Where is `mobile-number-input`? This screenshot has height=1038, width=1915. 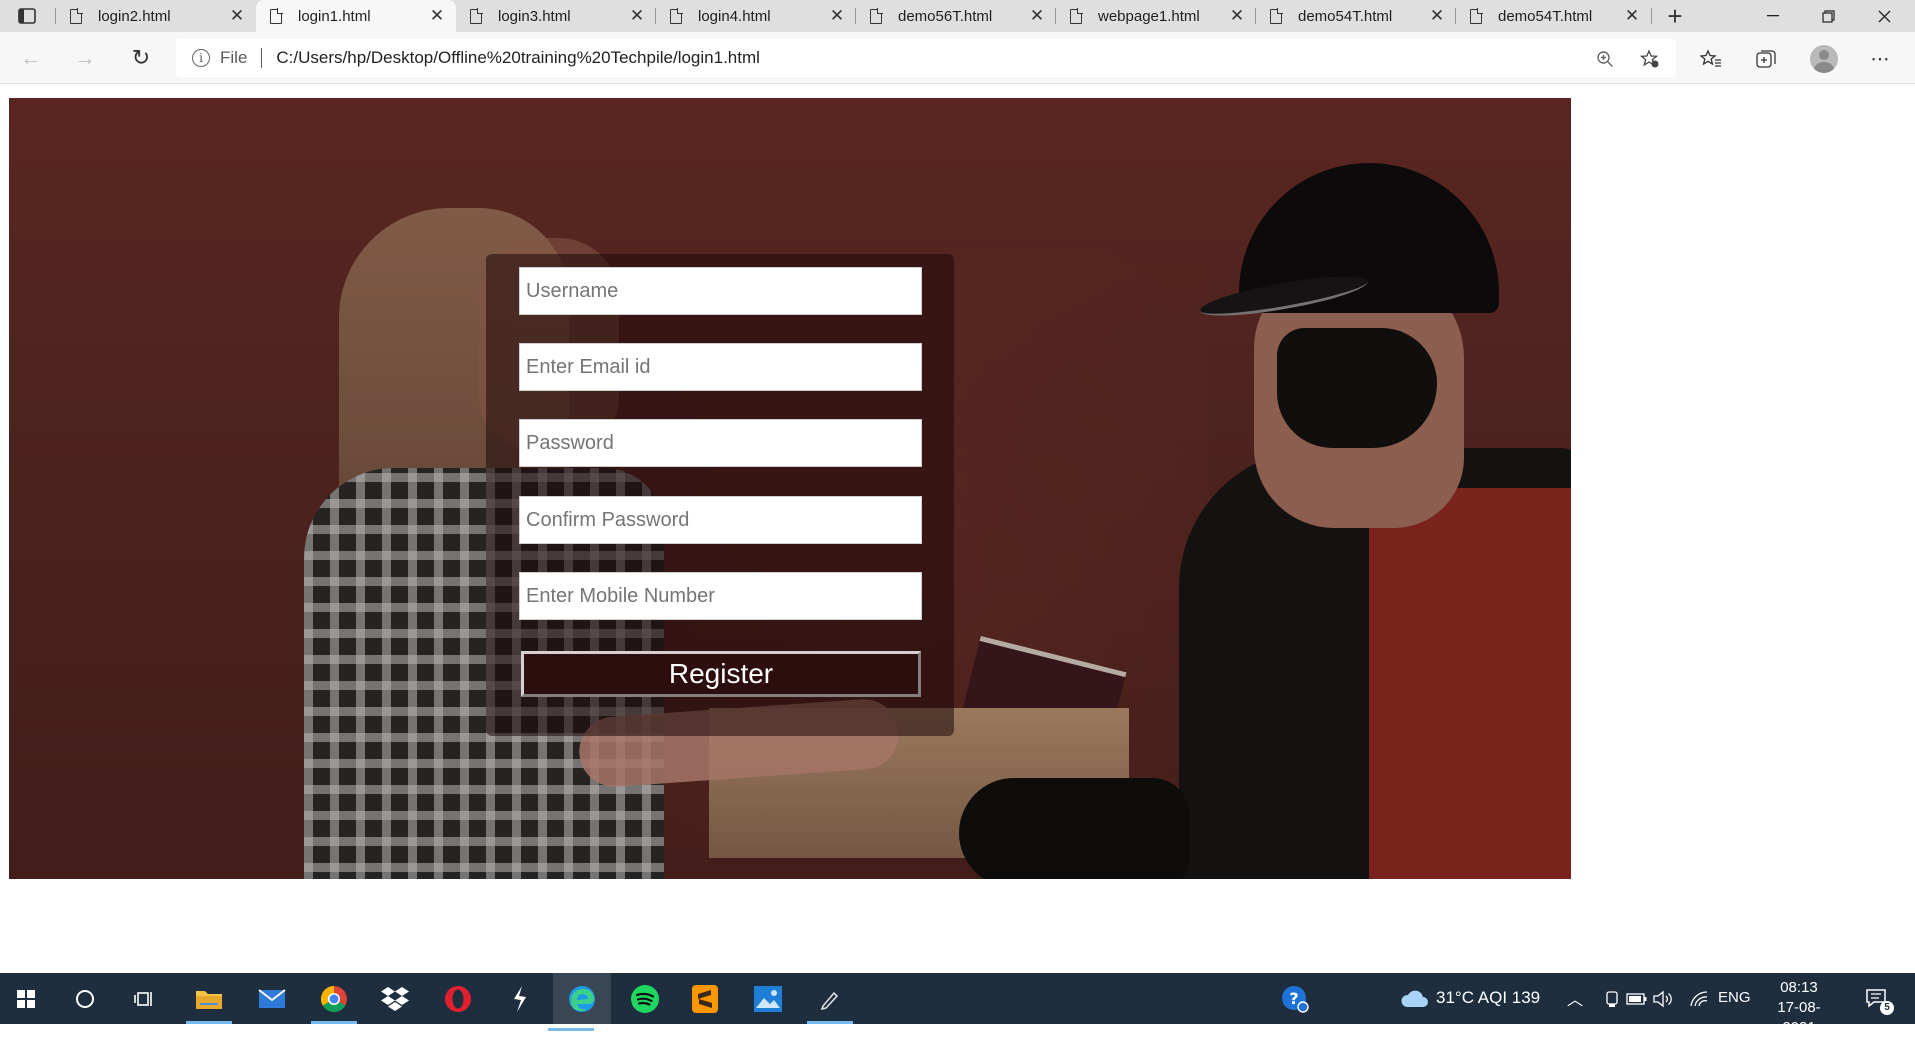 mobile-number-input is located at coordinates (720, 596).